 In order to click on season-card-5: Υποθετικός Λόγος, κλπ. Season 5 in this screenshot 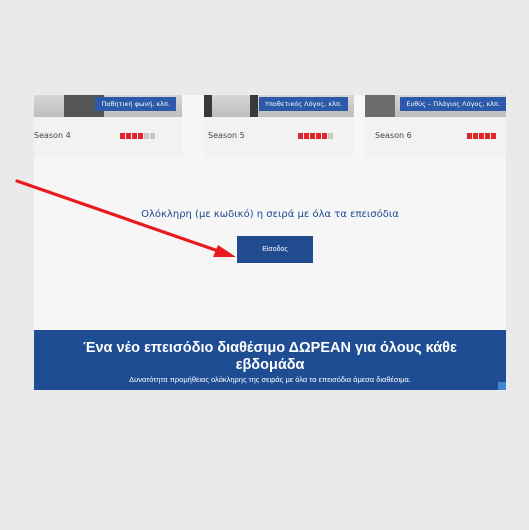, I will do `click(279, 126)`.